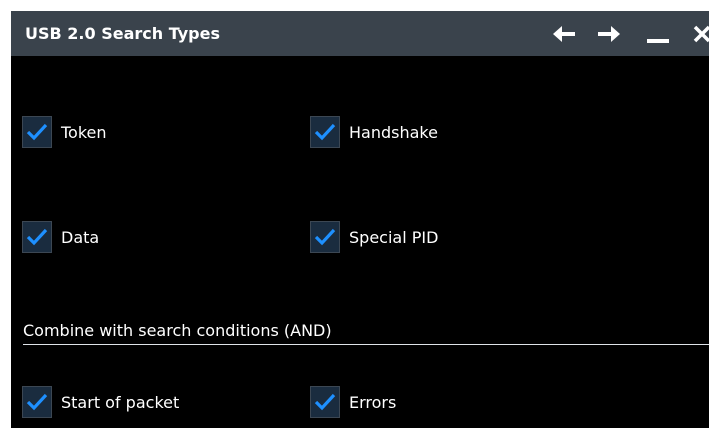 This screenshot has width=709, height=428. Describe the element at coordinates (393, 132) in the screenshot. I see `handshake-label: Handshake` at that location.